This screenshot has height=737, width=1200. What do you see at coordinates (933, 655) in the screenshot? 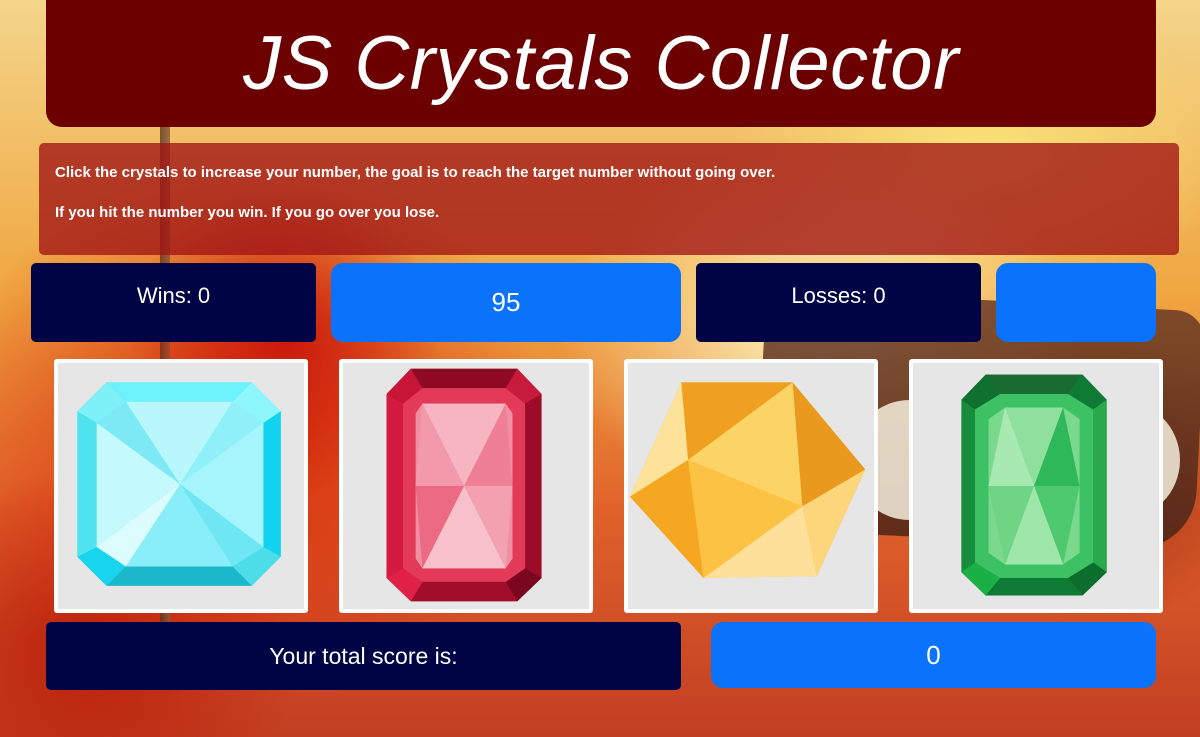
I see `score-value: 0` at bounding box center [933, 655].